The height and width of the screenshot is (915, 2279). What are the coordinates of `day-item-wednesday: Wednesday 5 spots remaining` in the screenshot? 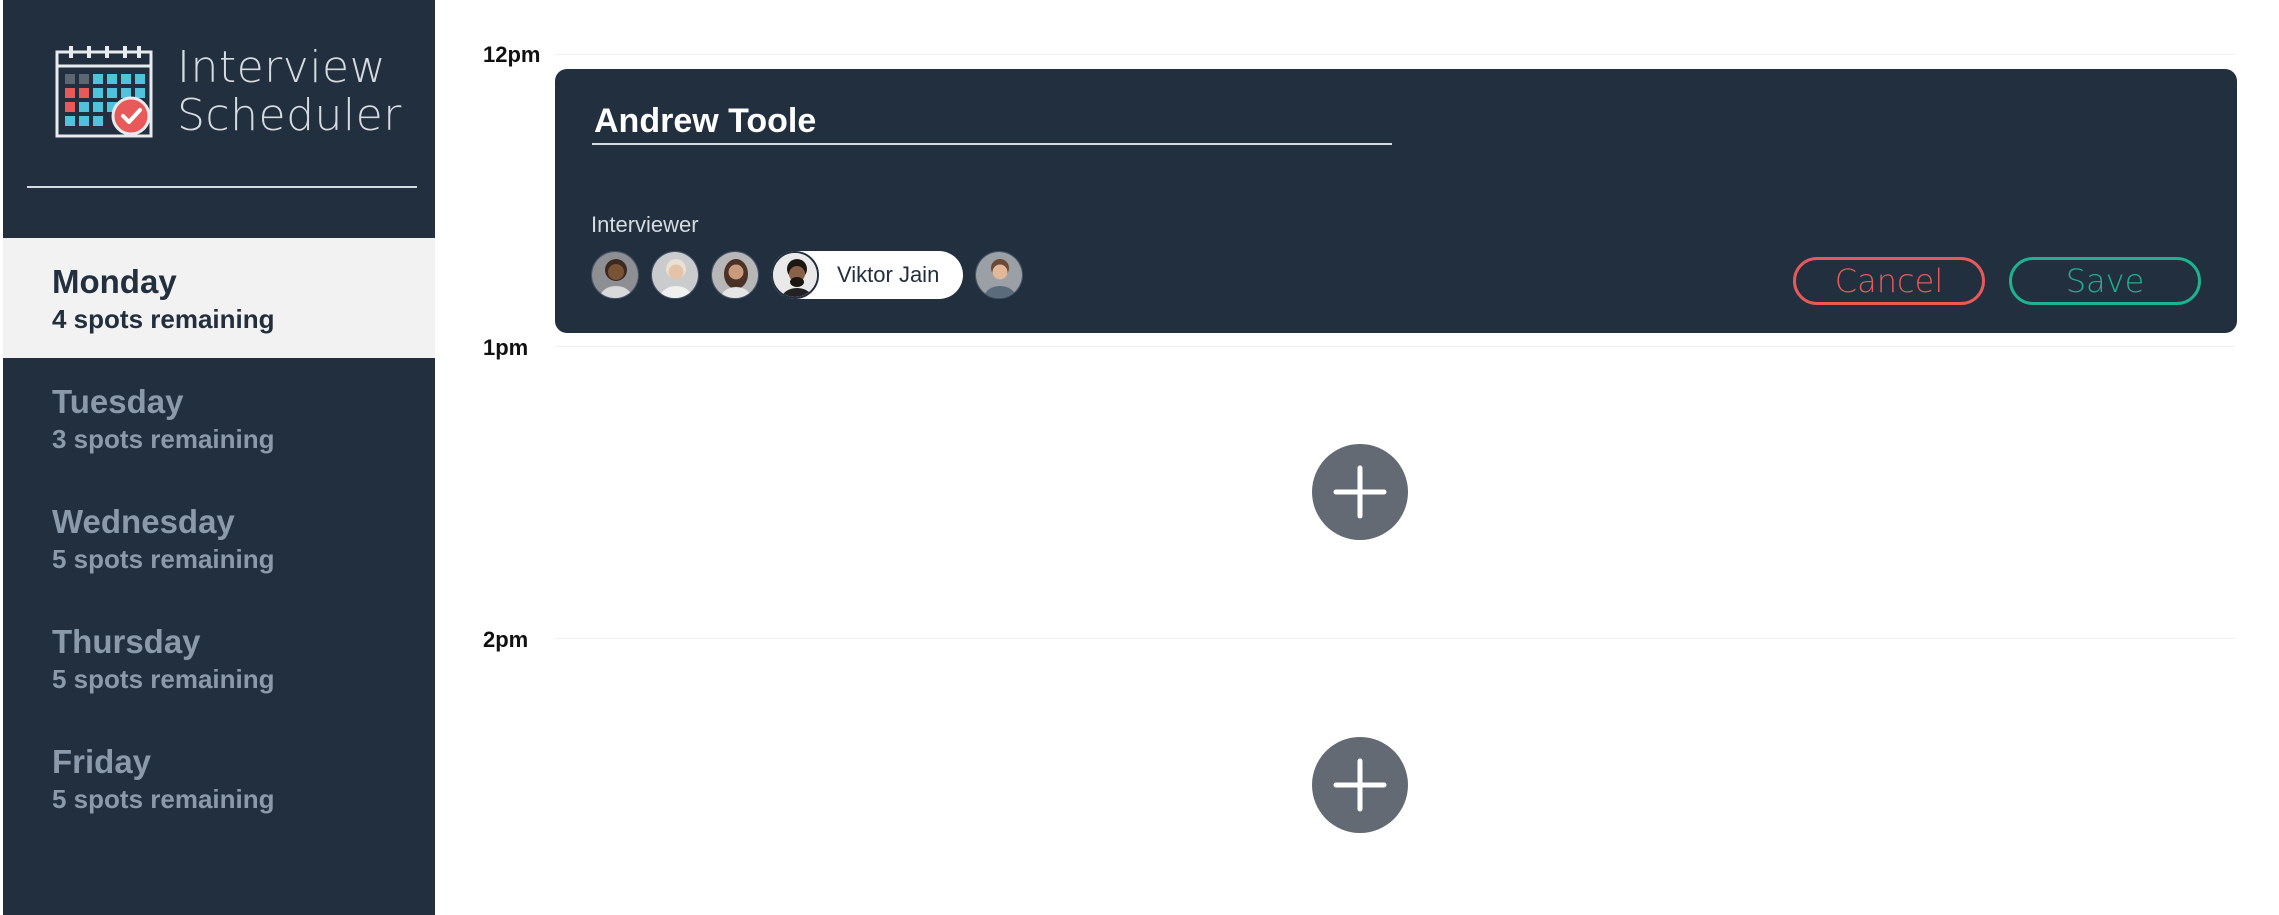 It's located at (219, 538).